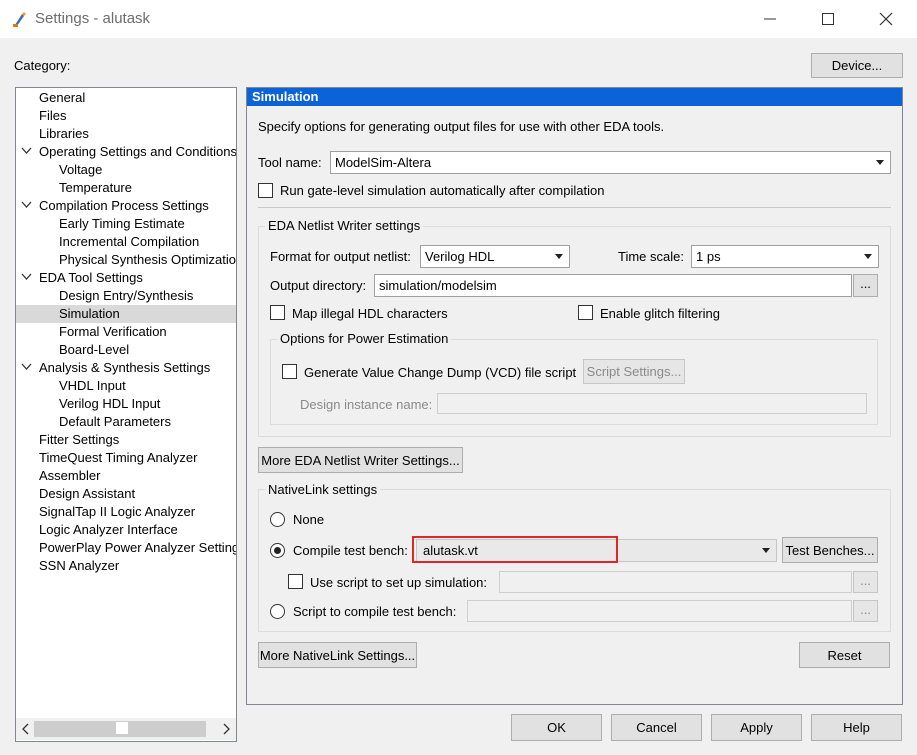 The width and height of the screenshot is (917, 755). I want to click on design-instance-input, so click(652, 403).